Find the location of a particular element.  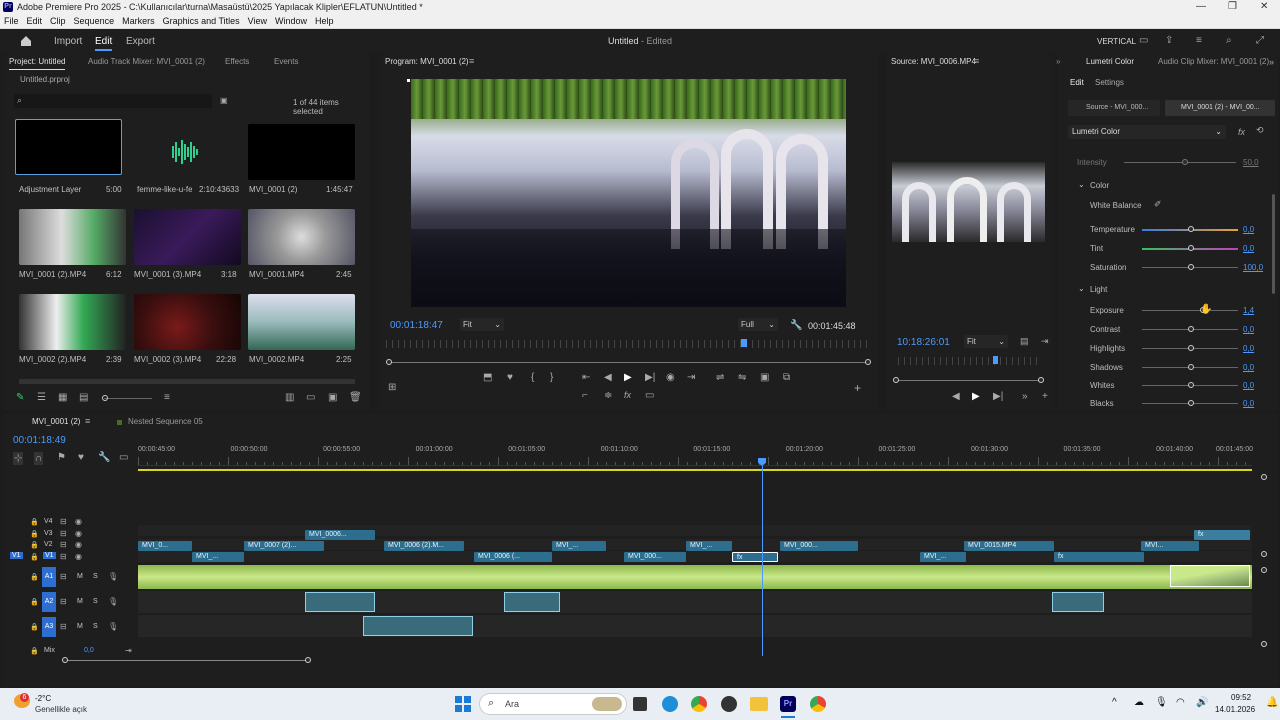

audio-clip-mixer-tab: Audio Clip Mixer: MVI_0001 (2) is located at coordinates (1213, 62).